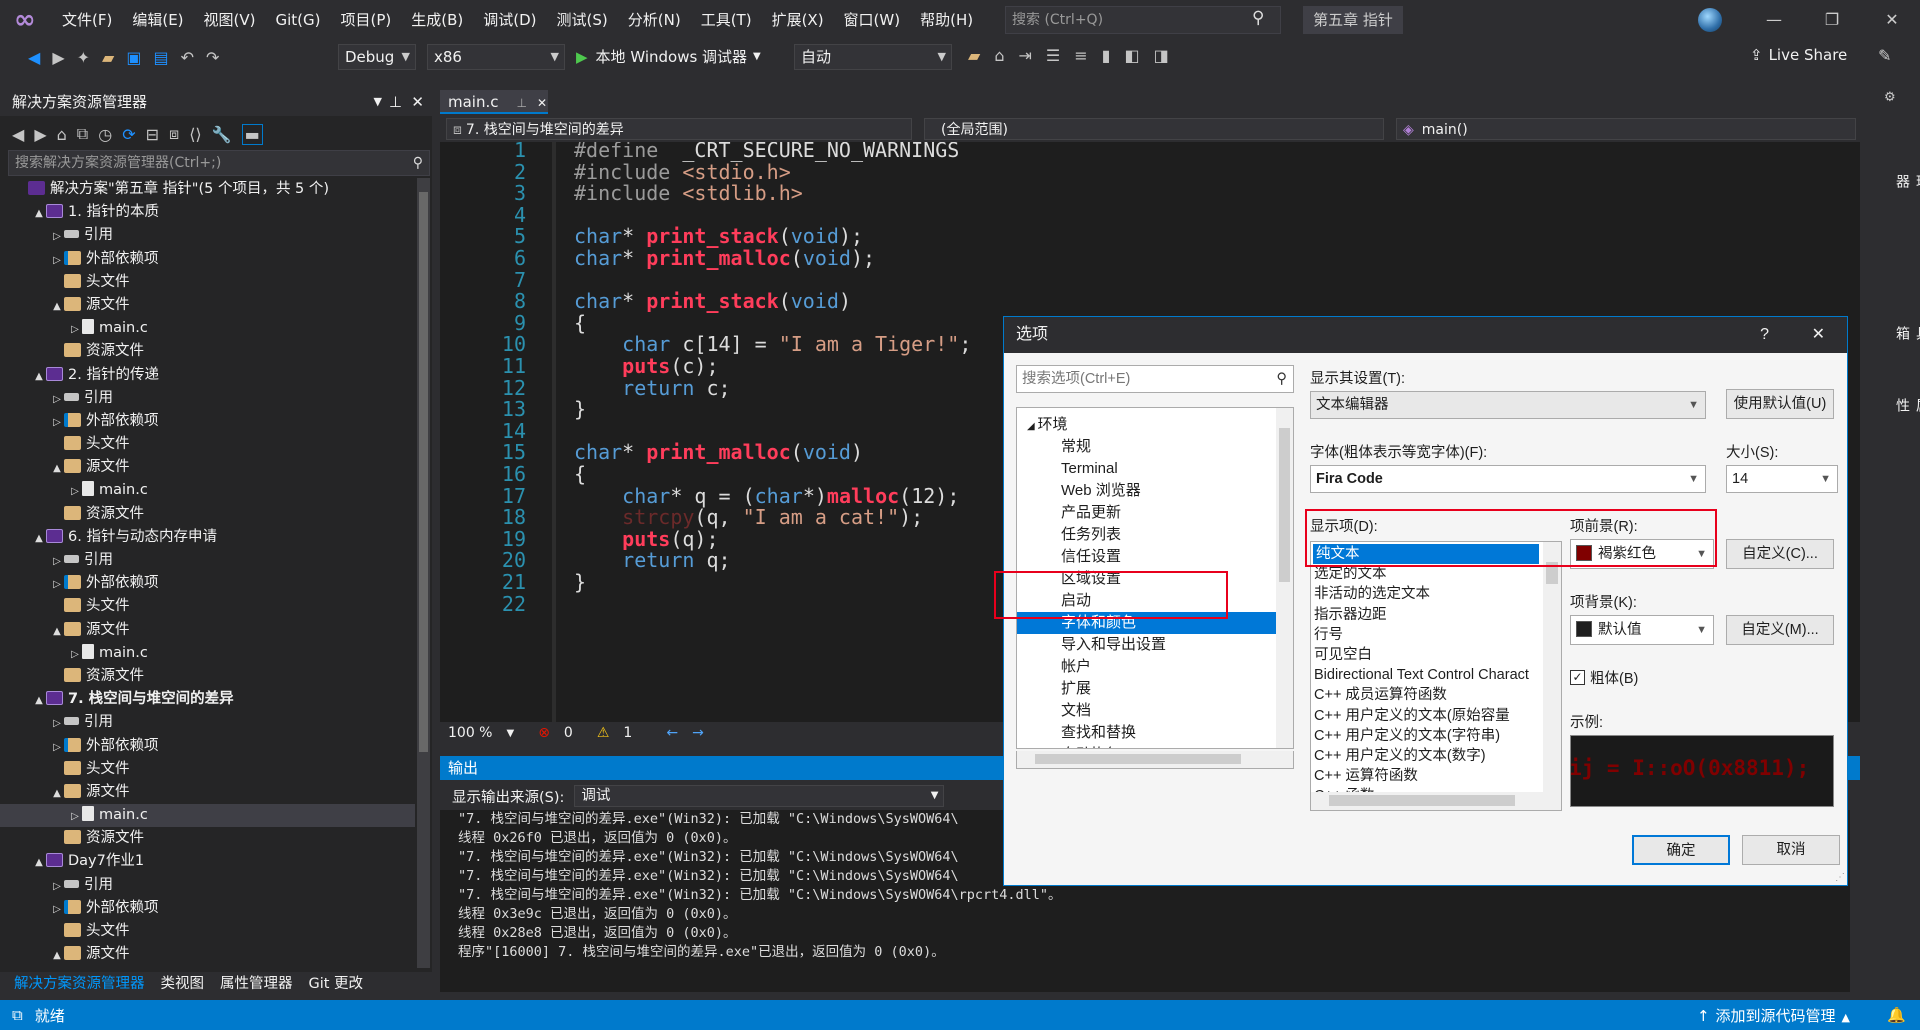 This screenshot has height=1030, width=1920. I want to click on display-item: C++ 用户定义的文本(原始容量, so click(1436, 716).